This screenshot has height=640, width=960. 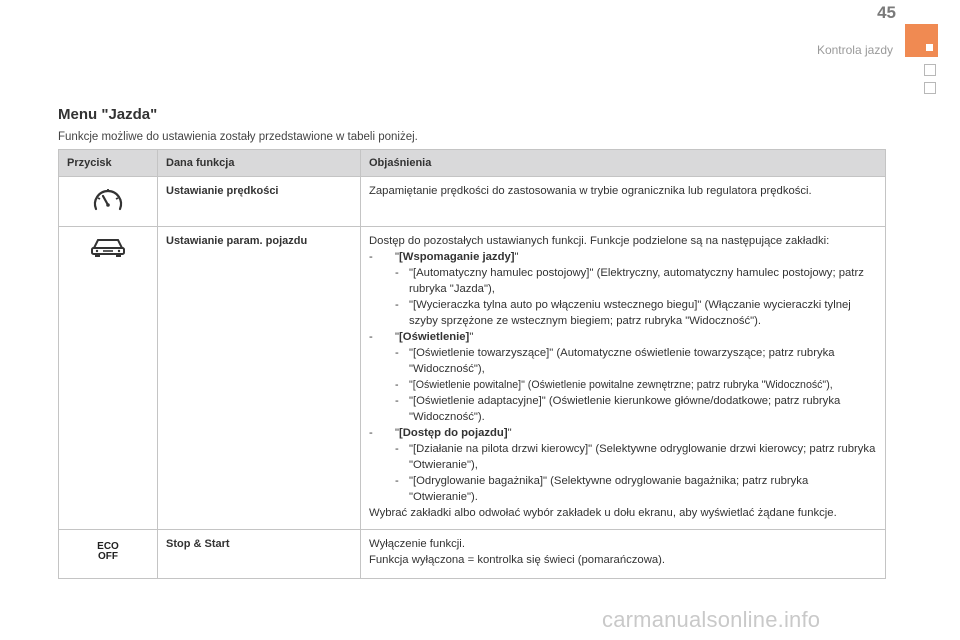 What do you see at coordinates (921, 40) in the screenshot?
I see `chapter-tab-active` at bounding box center [921, 40].